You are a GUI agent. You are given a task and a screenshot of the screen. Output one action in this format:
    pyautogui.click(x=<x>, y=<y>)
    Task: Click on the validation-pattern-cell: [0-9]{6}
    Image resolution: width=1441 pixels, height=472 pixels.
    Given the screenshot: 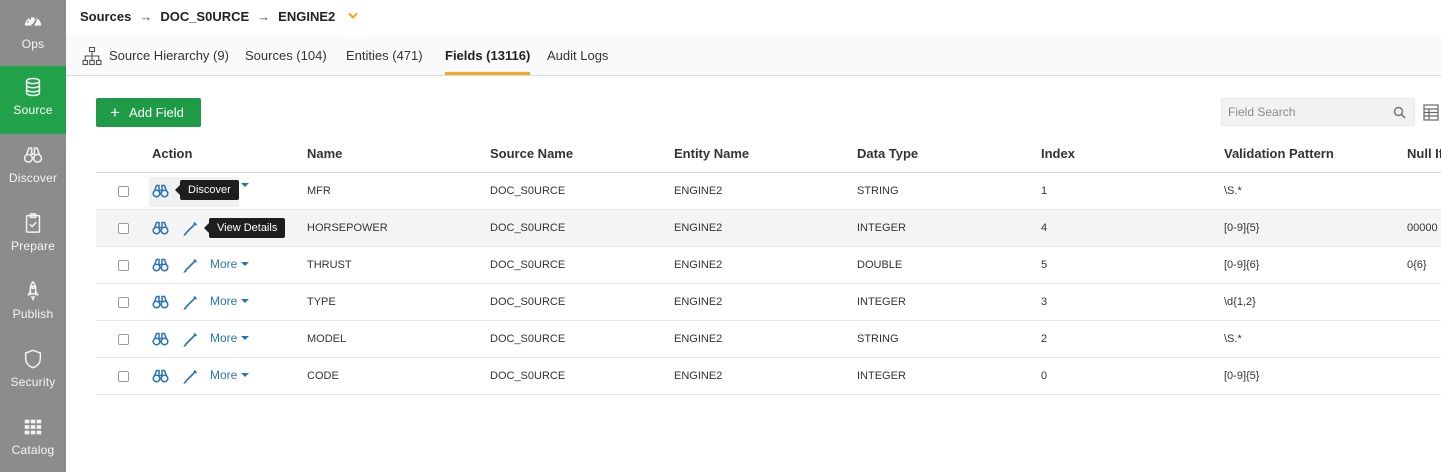 What is the action you would take?
    pyautogui.click(x=1242, y=265)
    